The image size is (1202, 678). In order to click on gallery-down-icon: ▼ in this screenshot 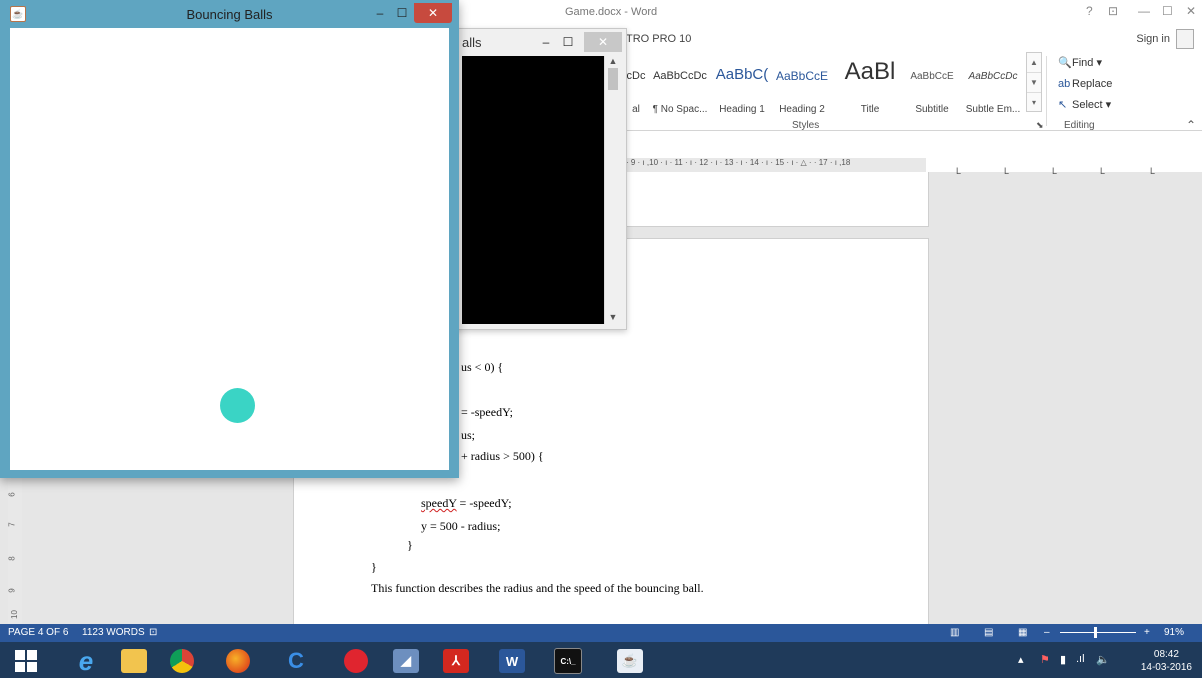, I will do `click(1034, 83)`.